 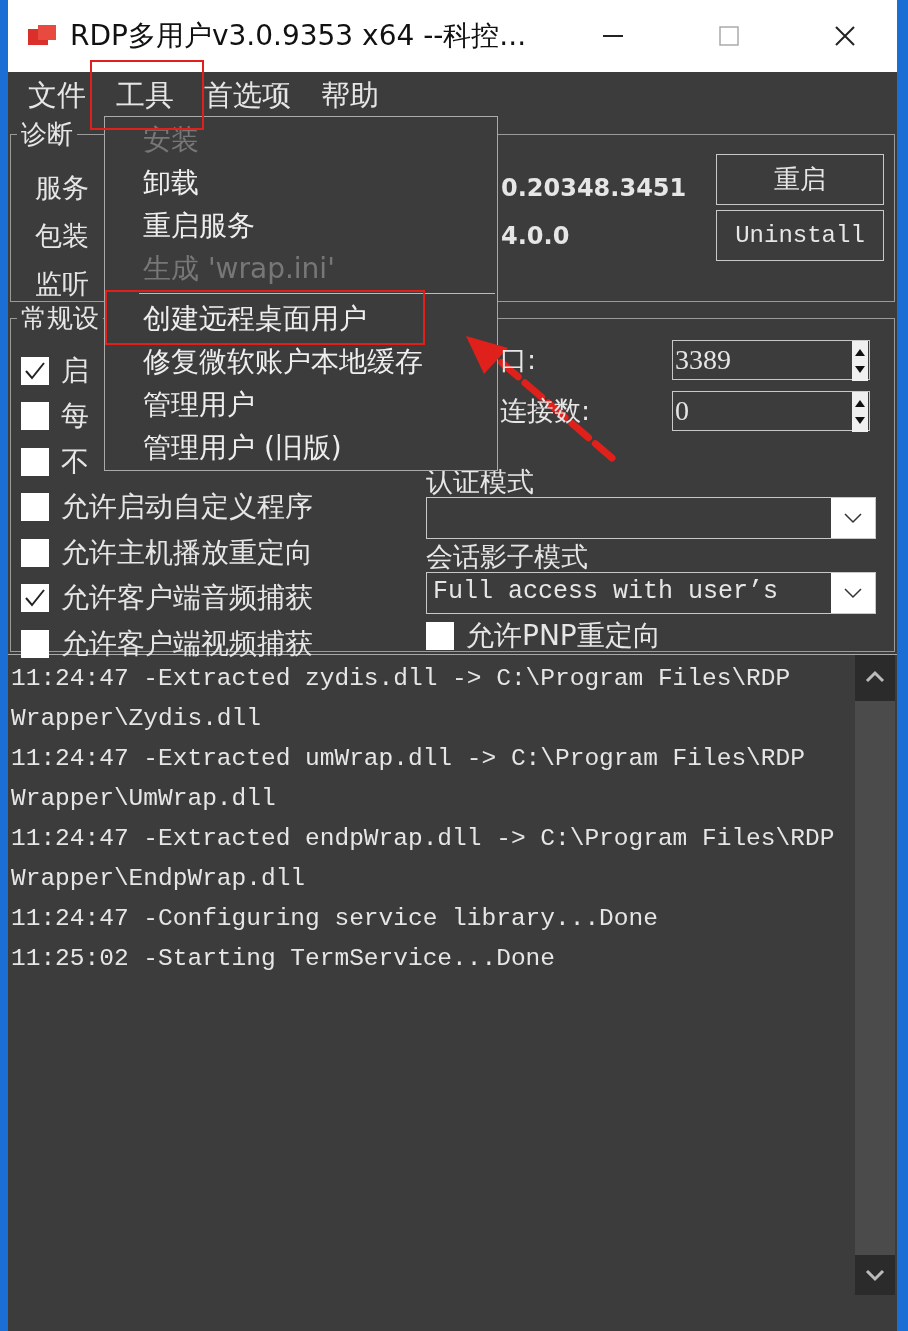 I want to click on log-entry: 11:24:47 -Extracted umWrap.dll -> C:\Program Files\RDP Wrapper\UmWrap.dll, so click(x=408, y=779).